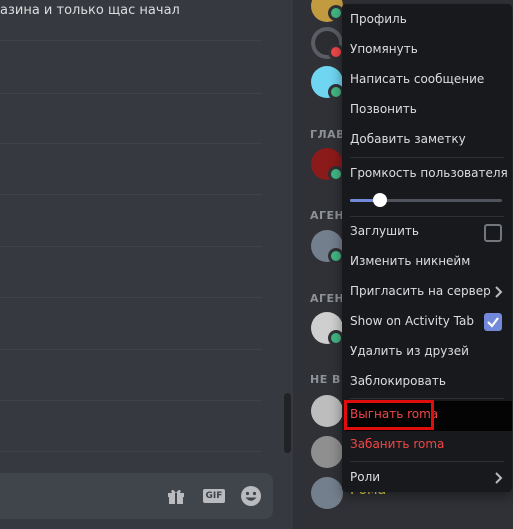 This screenshot has height=529, width=513. What do you see at coordinates (409, 351) in the screenshot?
I see `menu-item-label: Удалить из друзей` at bounding box center [409, 351].